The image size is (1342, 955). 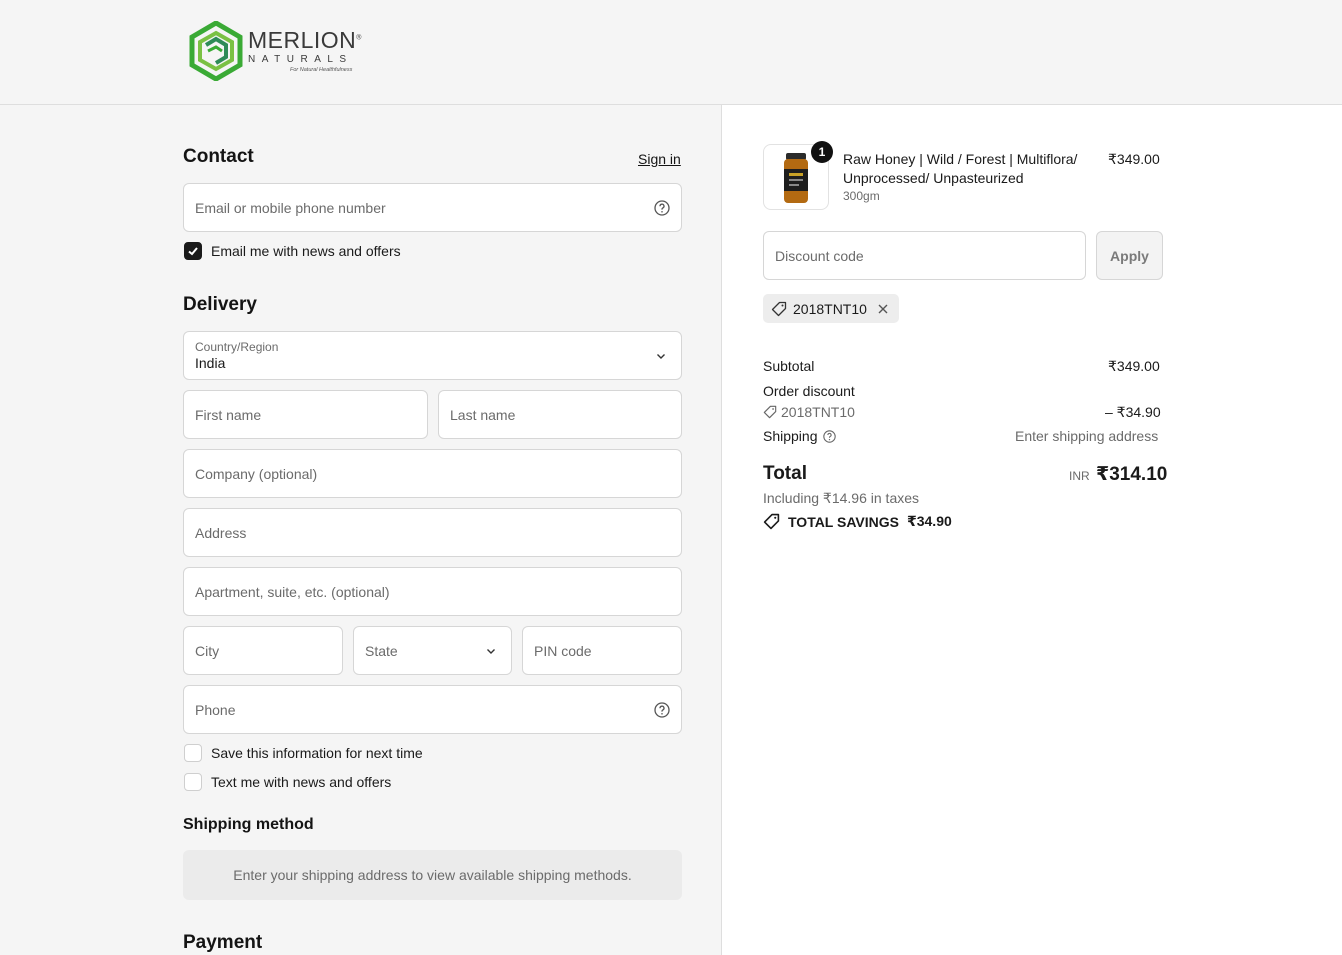 What do you see at coordinates (818, 412) in the screenshot?
I see `order-discount-code-text: 2018TNT10` at bounding box center [818, 412].